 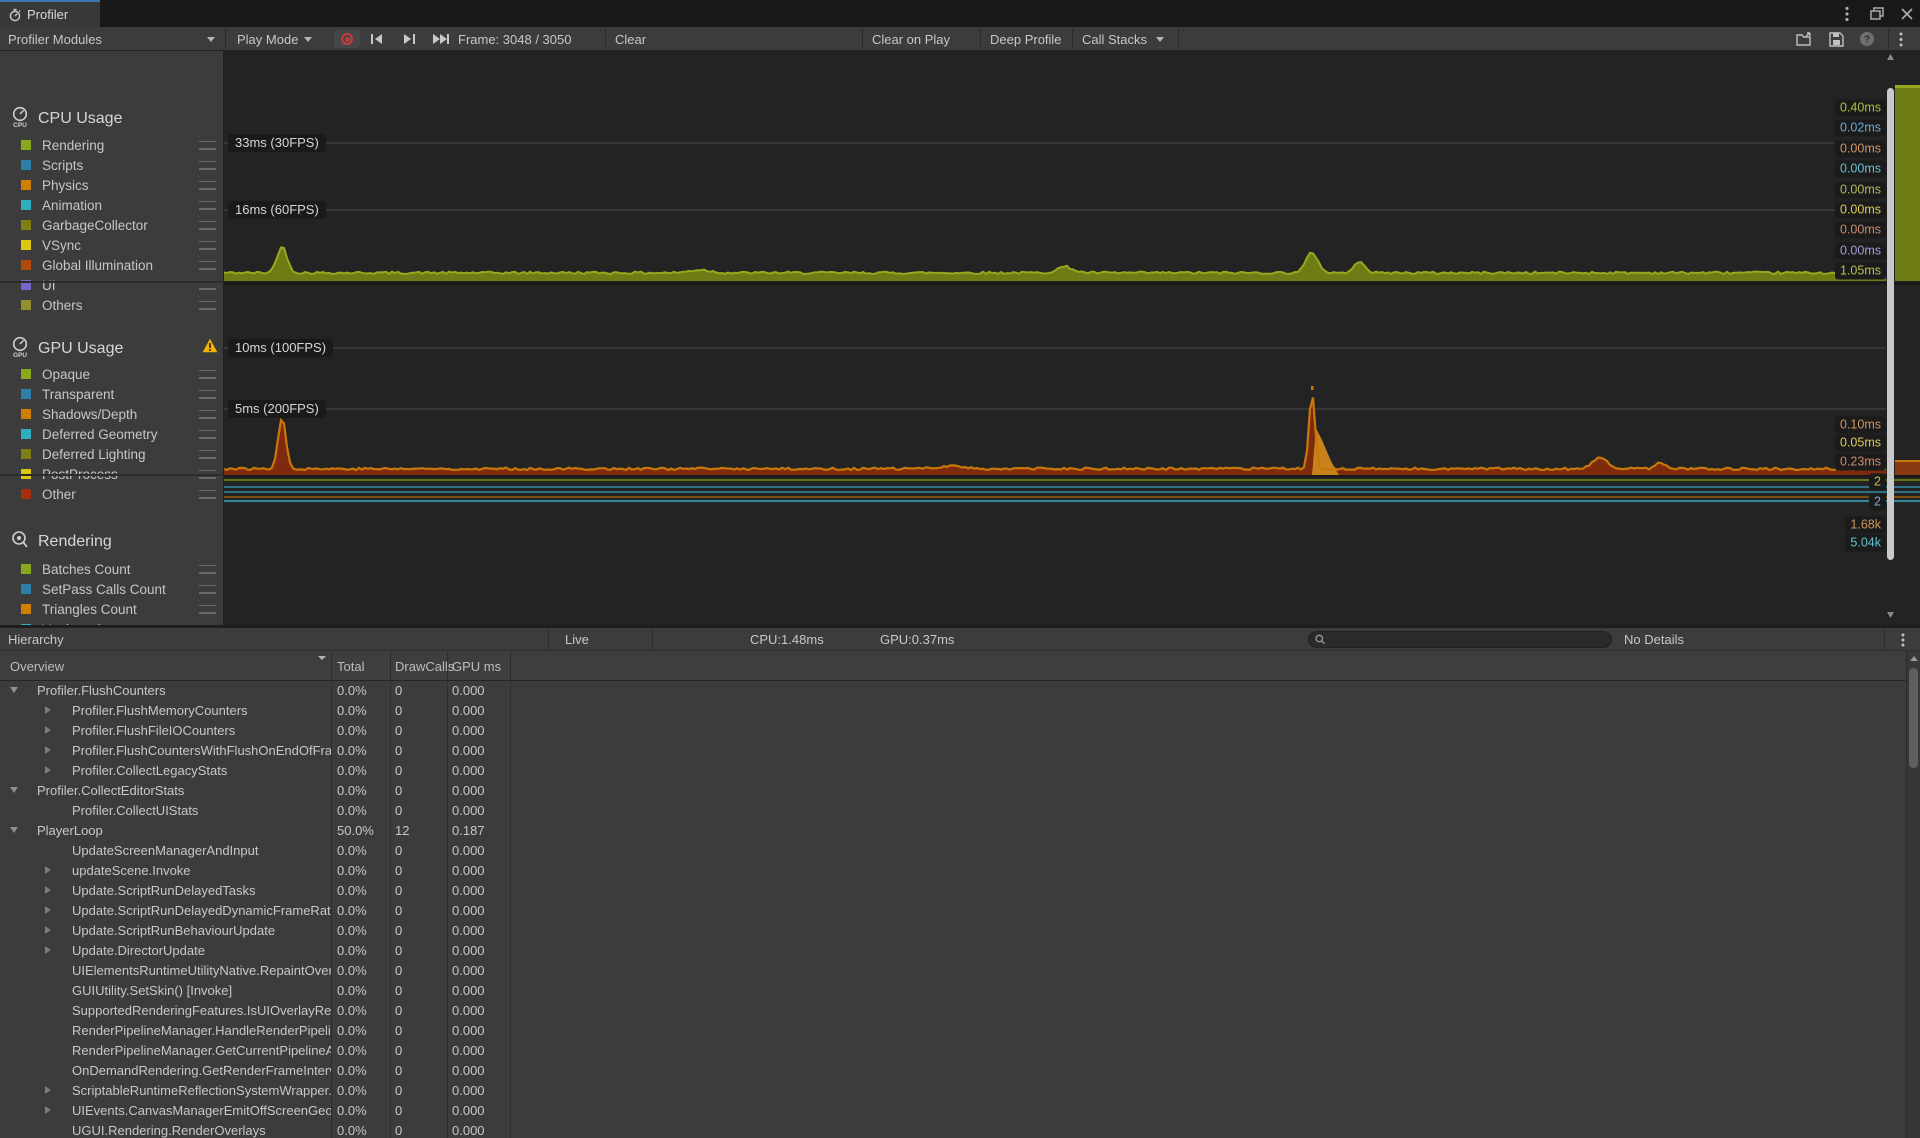 I want to click on table-row: Update.DirectorUpdate 0.0% 0 0.000, so click(x=960, y=951).